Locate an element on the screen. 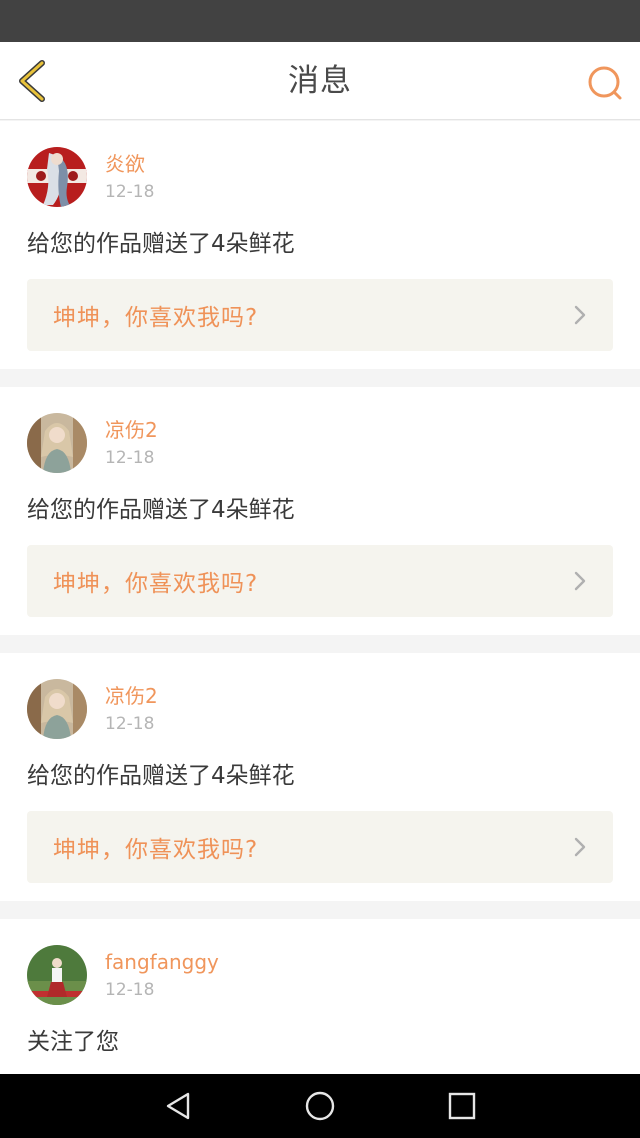  search-icon is located at coordinates (605, 83).